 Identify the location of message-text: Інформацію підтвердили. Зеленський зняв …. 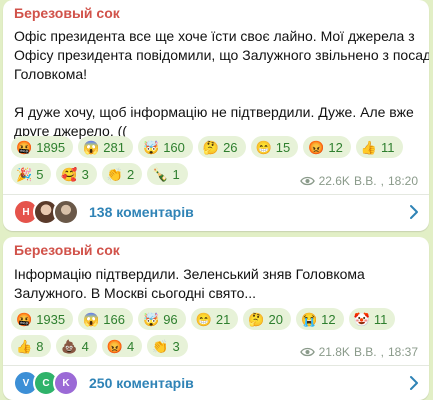
(215, 284).